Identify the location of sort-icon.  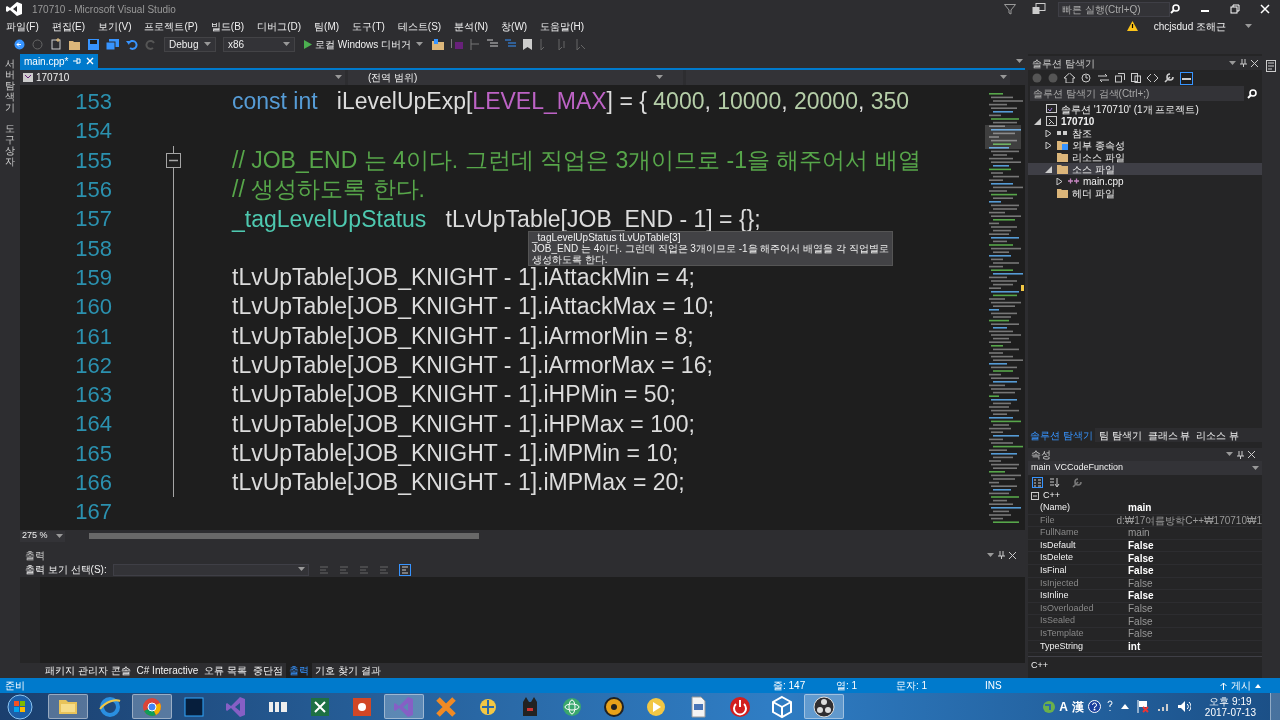
(1054, 482).